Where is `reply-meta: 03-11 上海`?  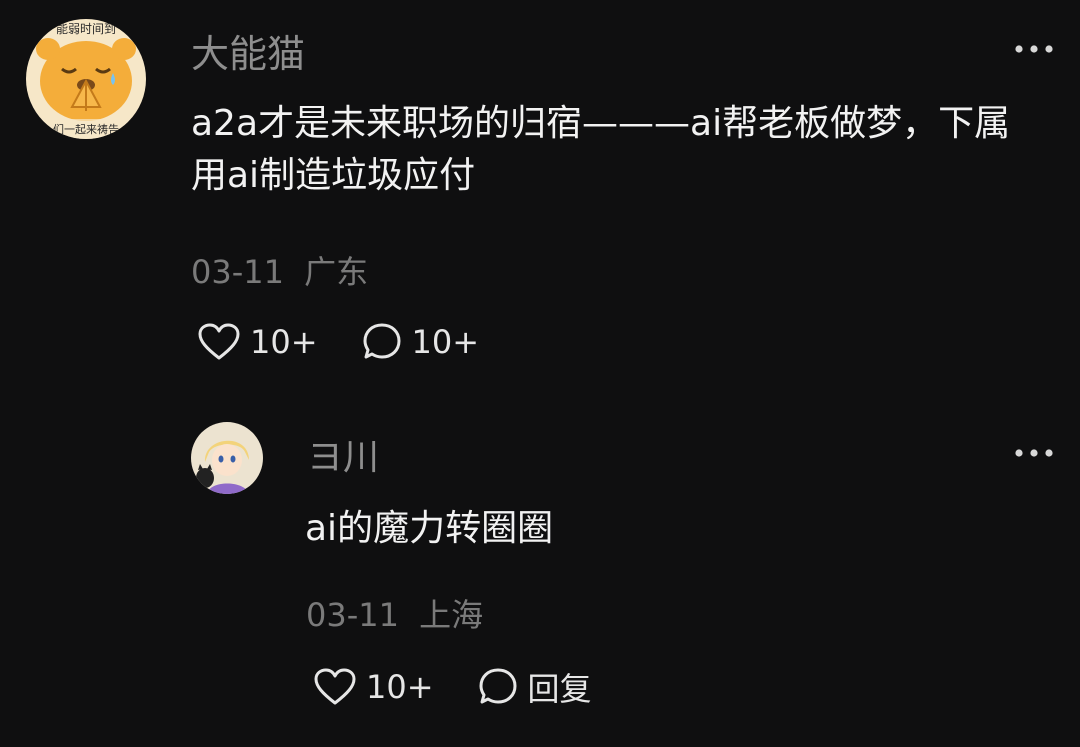 reply-meta: 03-11 上海 is located at coordinates (394, 613).